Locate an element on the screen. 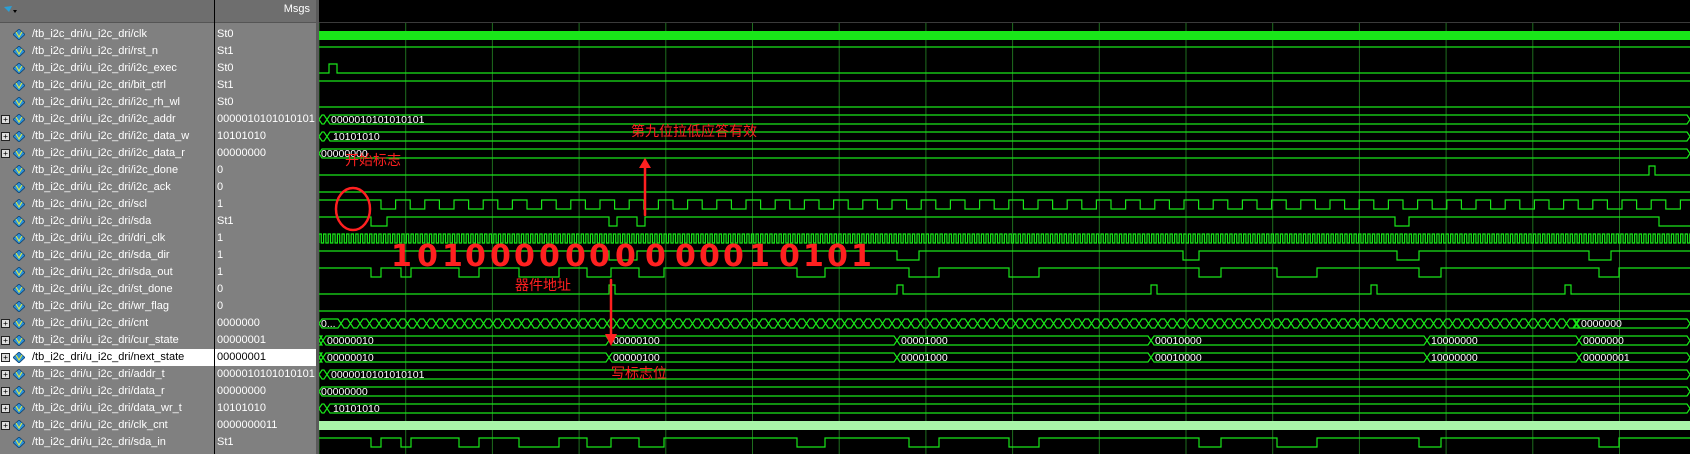  signal-name: /tb_i2c_dri/u_i2c_dri/data_wr_t is located at coordinates (107, 408).